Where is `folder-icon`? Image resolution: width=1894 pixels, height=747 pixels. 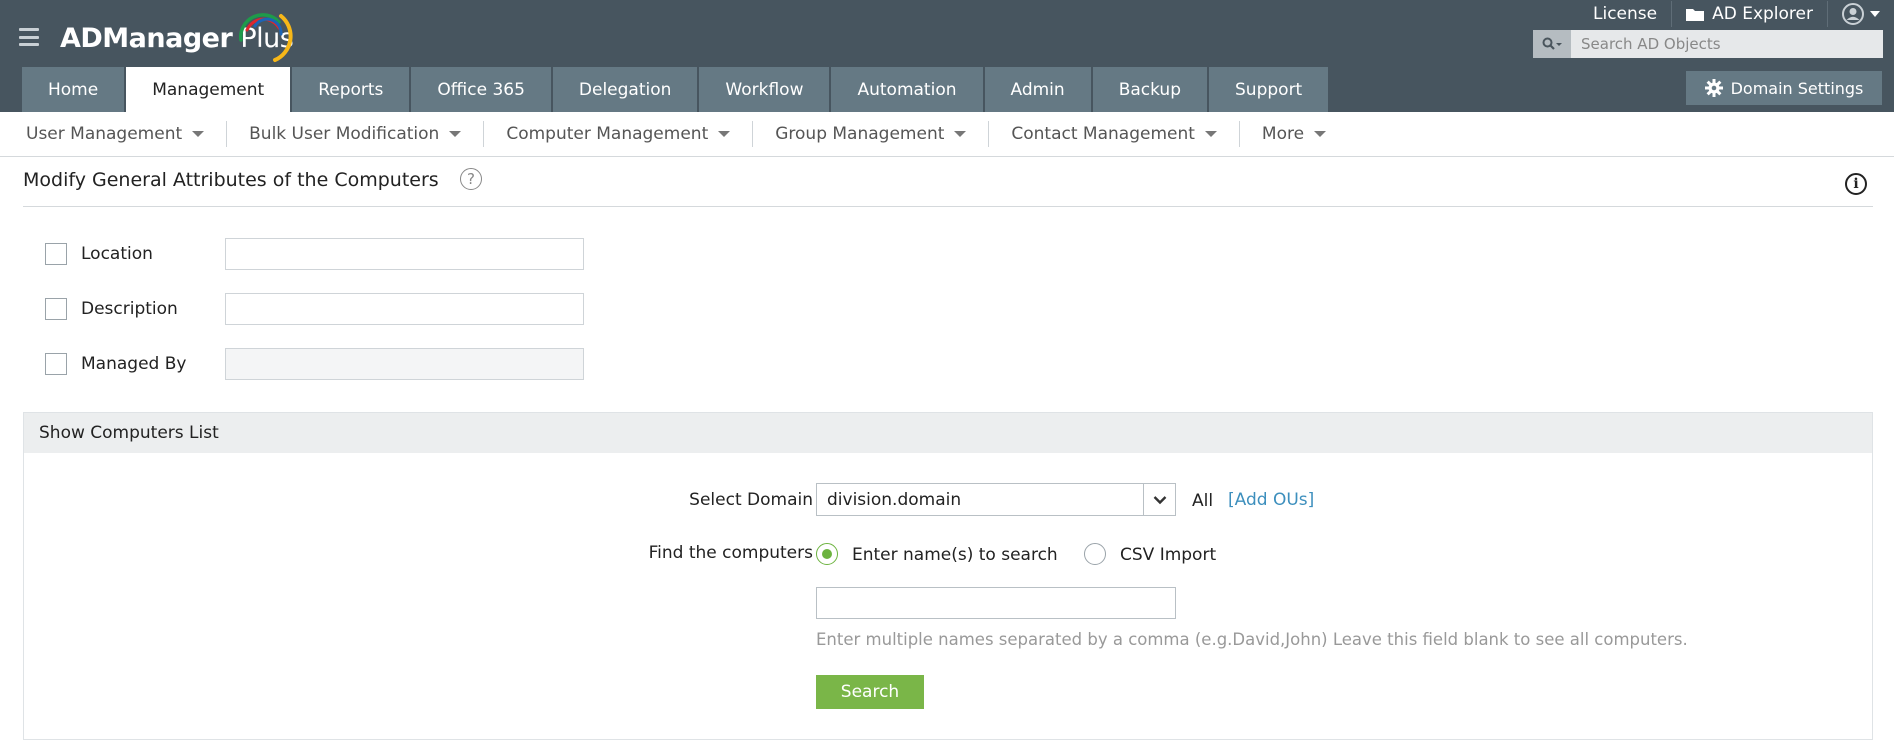
folder-icon is located at coordinates (1695, 15).